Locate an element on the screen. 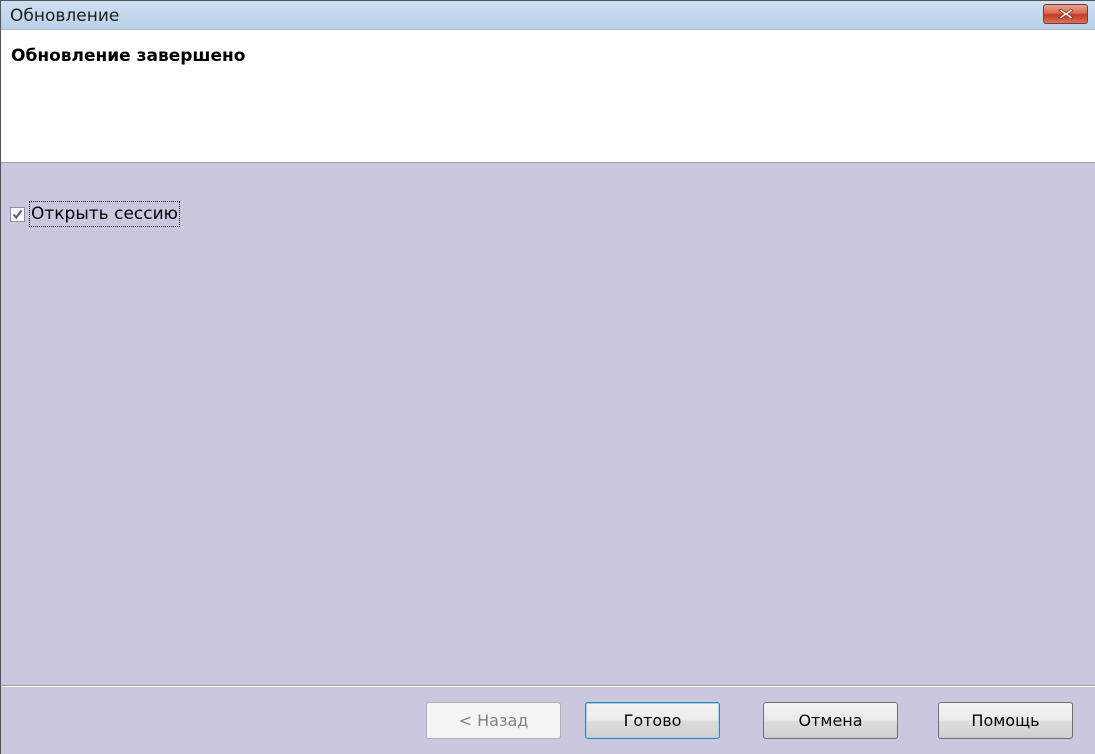 The height and width of the screenshot is (754, 1095). checkmark-icon is located at coordinates (17, 214).